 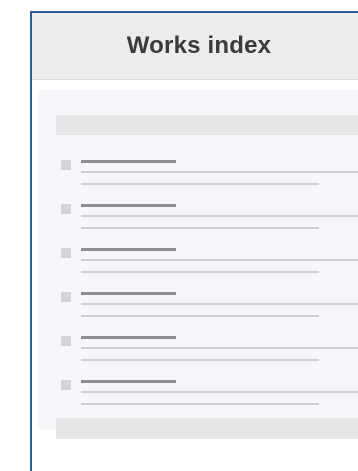 What do you see at coordinates (207, 125) in the screenshot?
I see `list-header-bar` at bounding box center [207, 125].